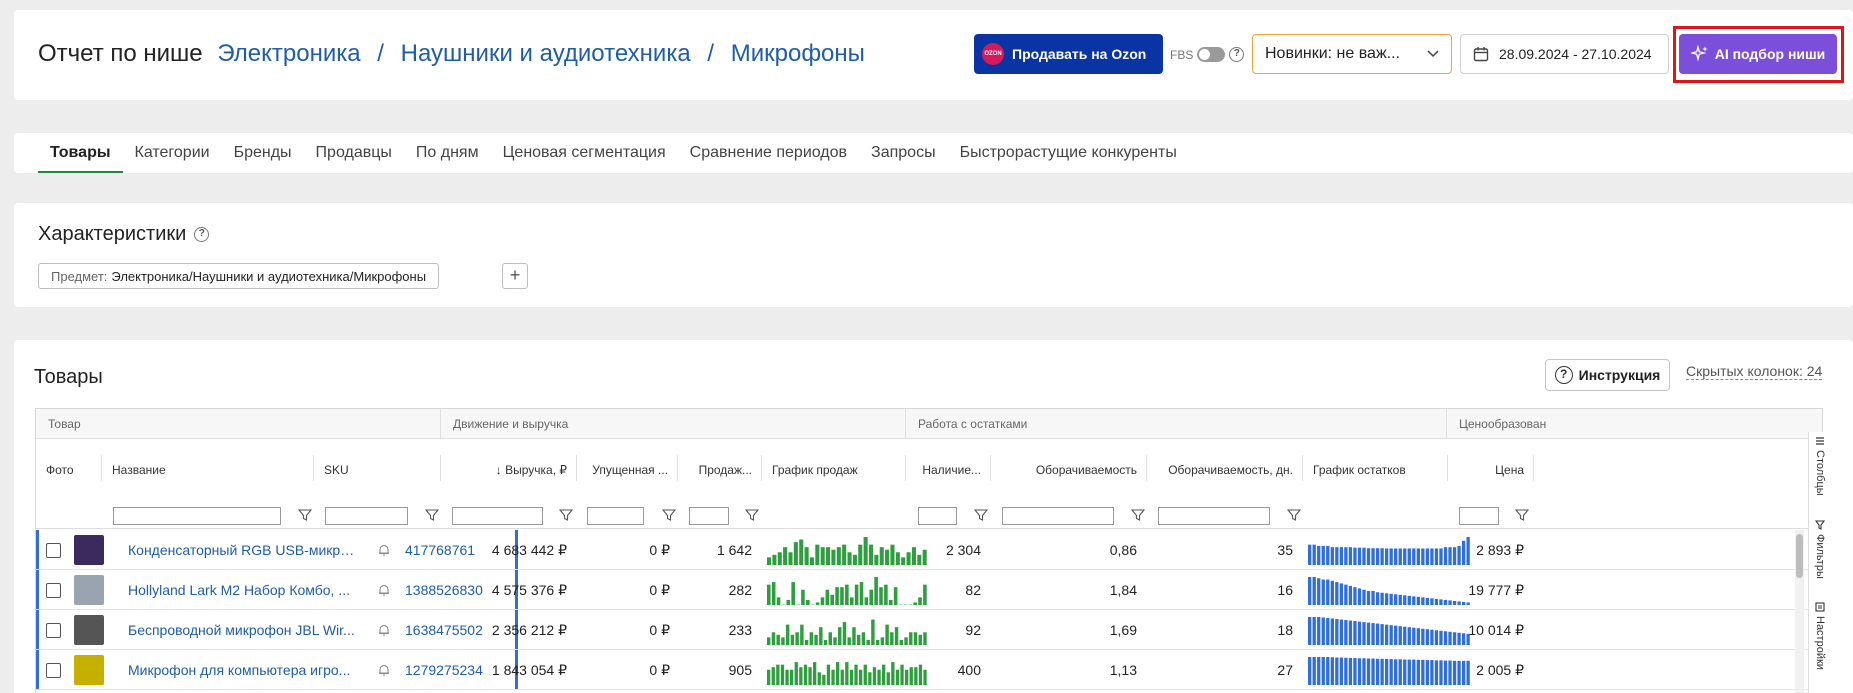 Image resolution: width=1853 pixels, height=693 pixels. Describe the element at coordinates (440, 550) in the screenshot. I see `sku-link: 417768761` at that location.